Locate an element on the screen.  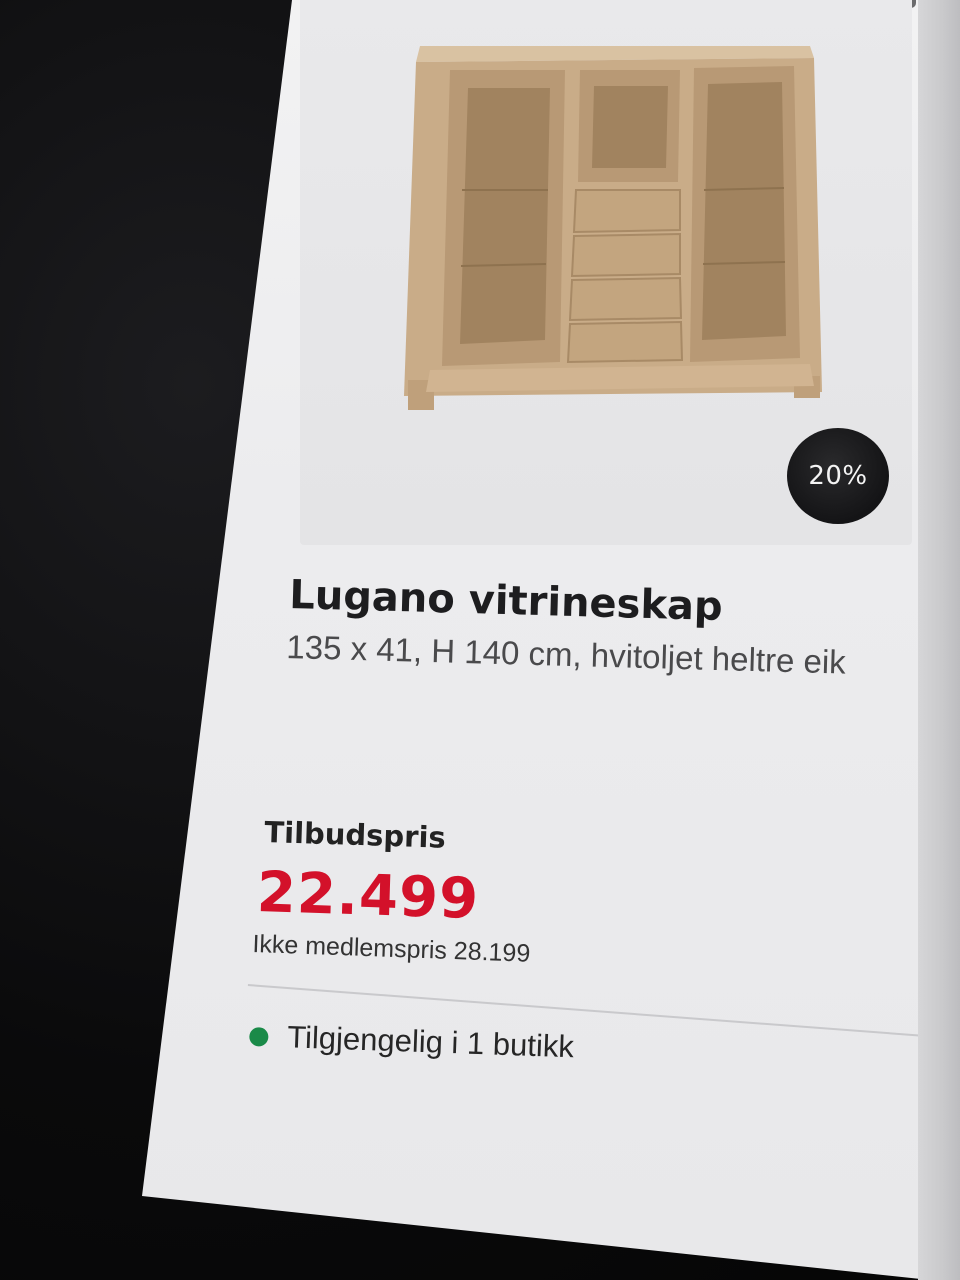
product-subtitle: 135 x 41, H 140 cm, hvitoljet heltre eik is located at coordinates (566, 654).